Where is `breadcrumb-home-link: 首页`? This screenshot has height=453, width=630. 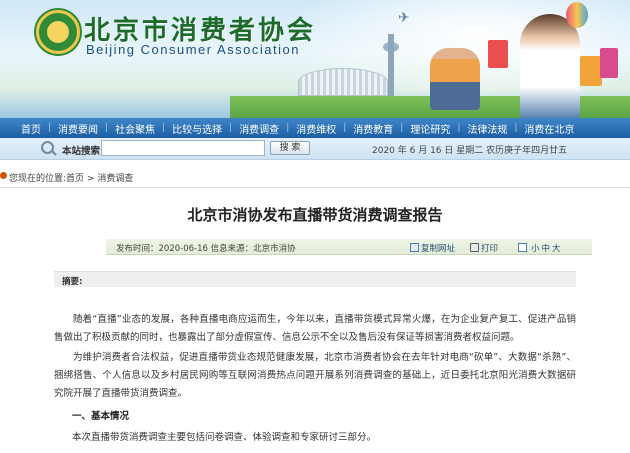
breadcrumb-home-link: 首页 is located at coordinates (75, 179).